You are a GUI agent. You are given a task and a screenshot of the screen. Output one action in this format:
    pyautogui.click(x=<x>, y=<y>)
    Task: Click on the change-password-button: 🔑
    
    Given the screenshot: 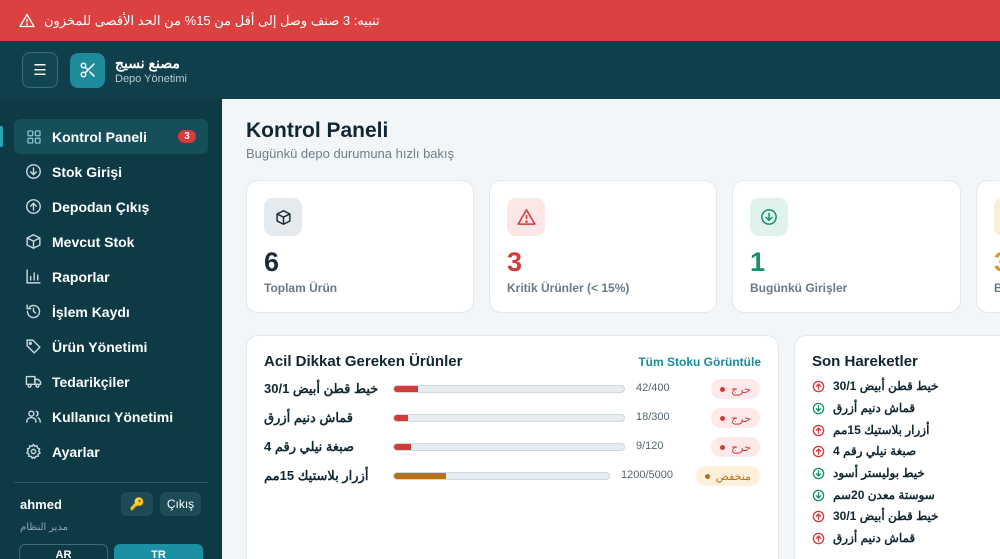 What is the action you would take?
    pyautogui.click(x=137, y=504)
    